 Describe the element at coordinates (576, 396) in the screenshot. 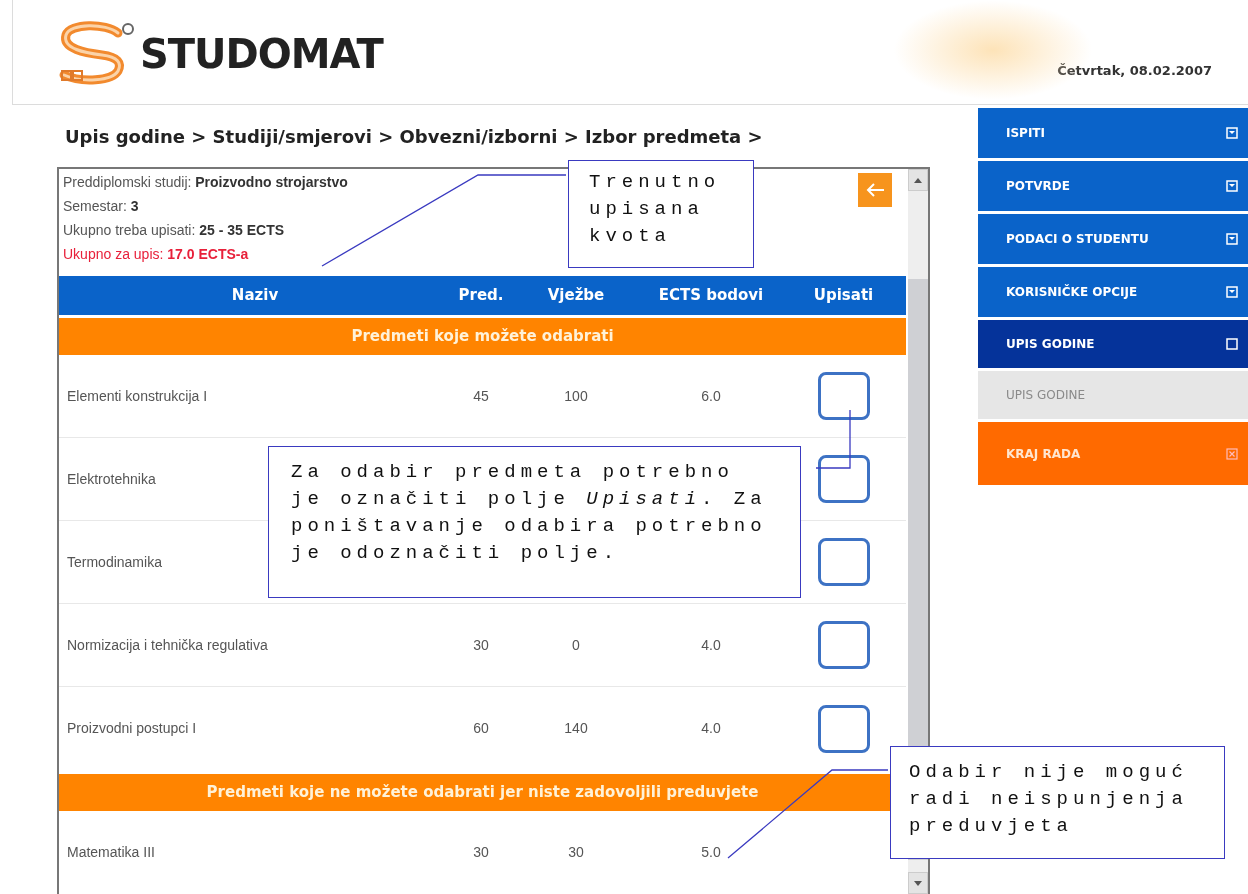

I see `table-cell-text: 100` at that location.